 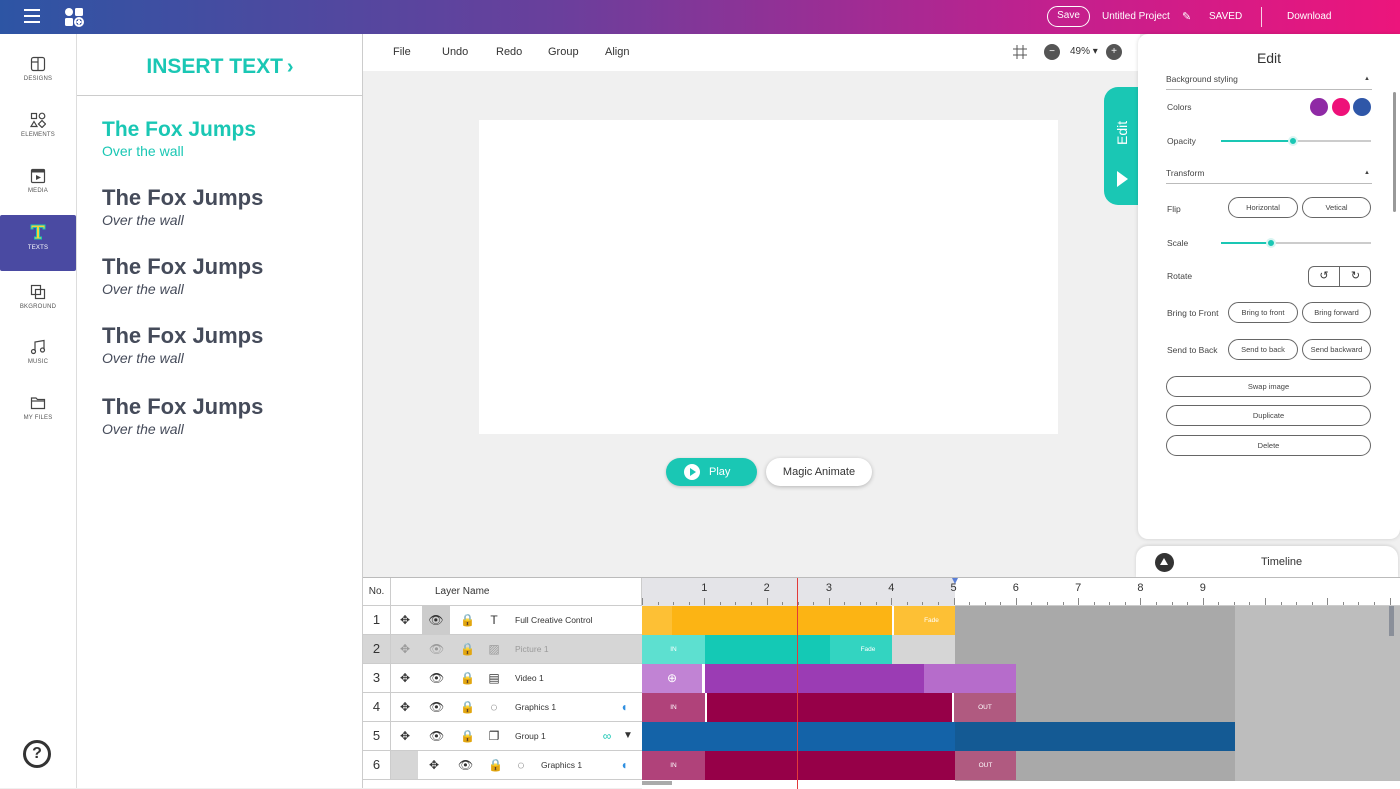 I want to click on sidebar-item-media: MEDIA, so click(x=38, y=188).